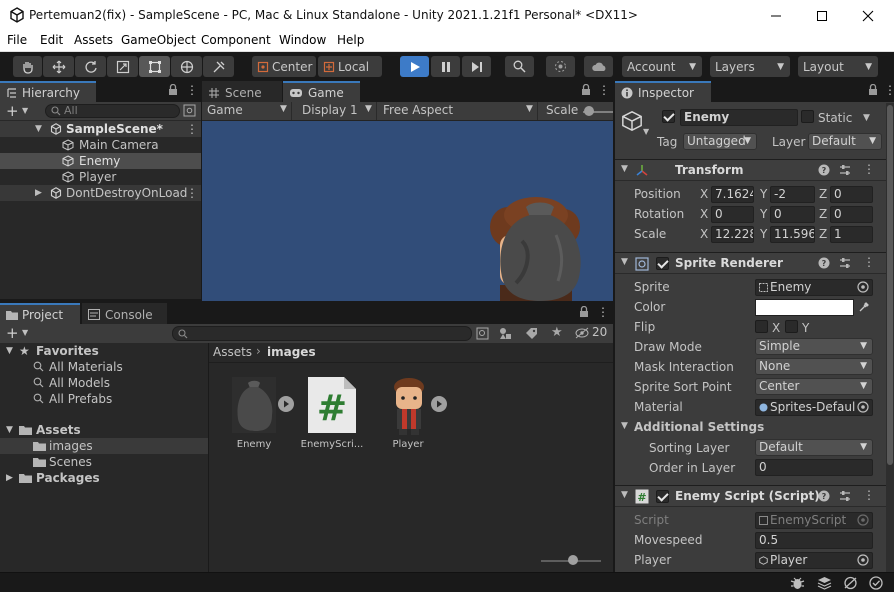 The height and width of the screenshot is (592, 894). Describe the element at coordinates (850, 583) in the screenshot. I see `cache-server-icon` at that location.